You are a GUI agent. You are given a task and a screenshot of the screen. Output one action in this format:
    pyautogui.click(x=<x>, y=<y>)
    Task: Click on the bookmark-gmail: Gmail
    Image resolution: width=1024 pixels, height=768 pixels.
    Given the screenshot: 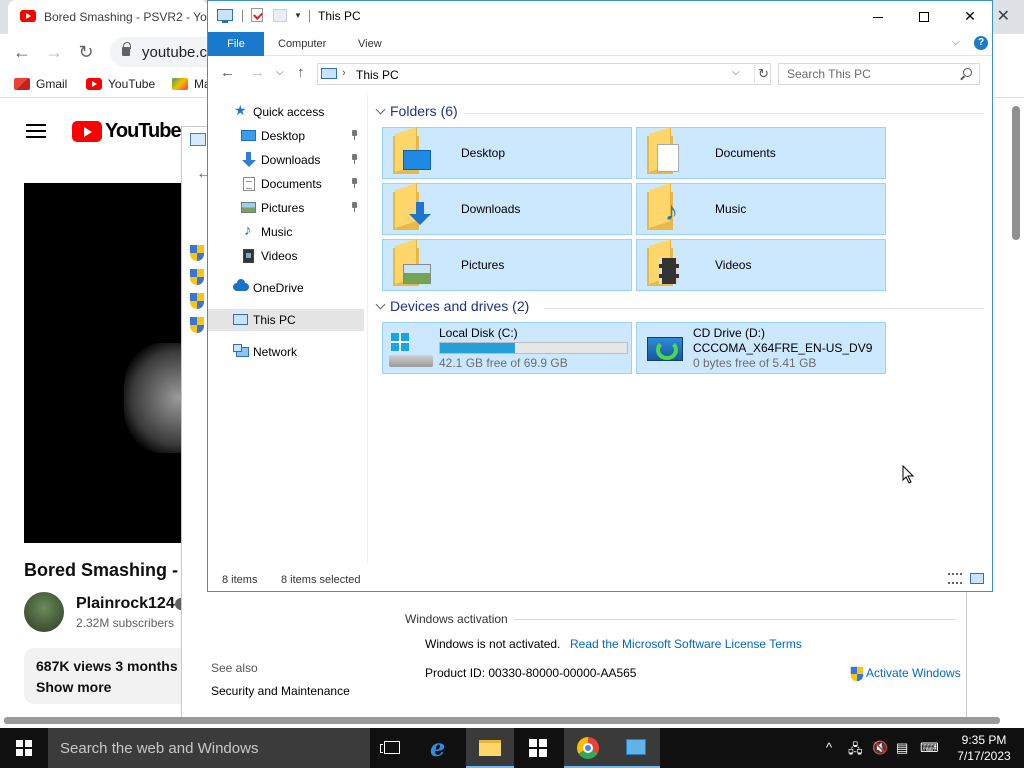 What is the action you would take?
    pyautogui.click(x=40, y=84)
    